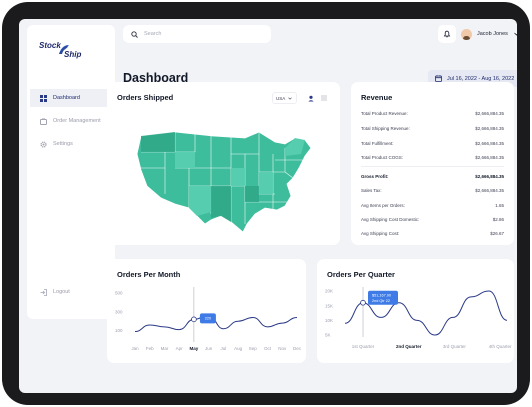 Image resolution: width=532 pixels, height=407 pixels. I want to click on date-range-text: Jul 16, 2022 - Aug 16, 2022, so click(481, 78).